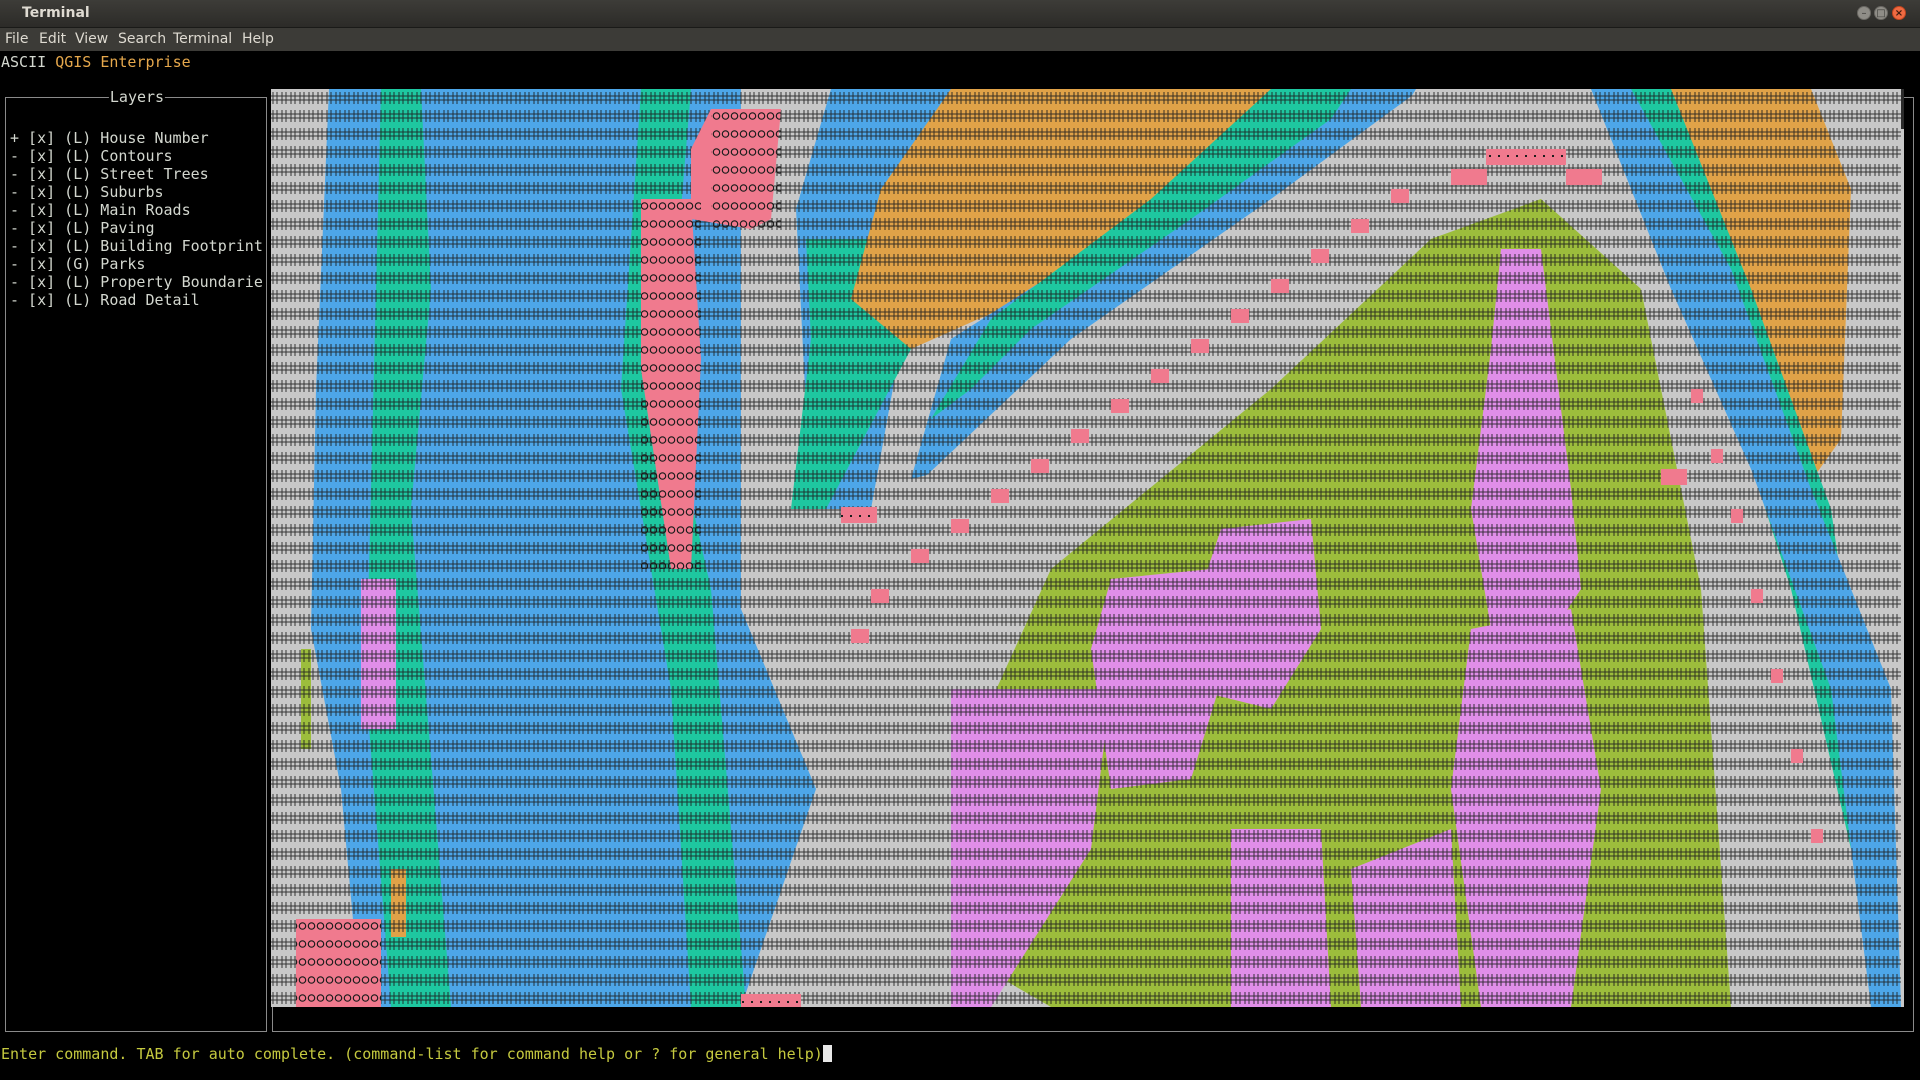 Image resolution: width=1920 pixels, height=1080 pixels. I want to click on building-overlay-central, so click(671, 384).